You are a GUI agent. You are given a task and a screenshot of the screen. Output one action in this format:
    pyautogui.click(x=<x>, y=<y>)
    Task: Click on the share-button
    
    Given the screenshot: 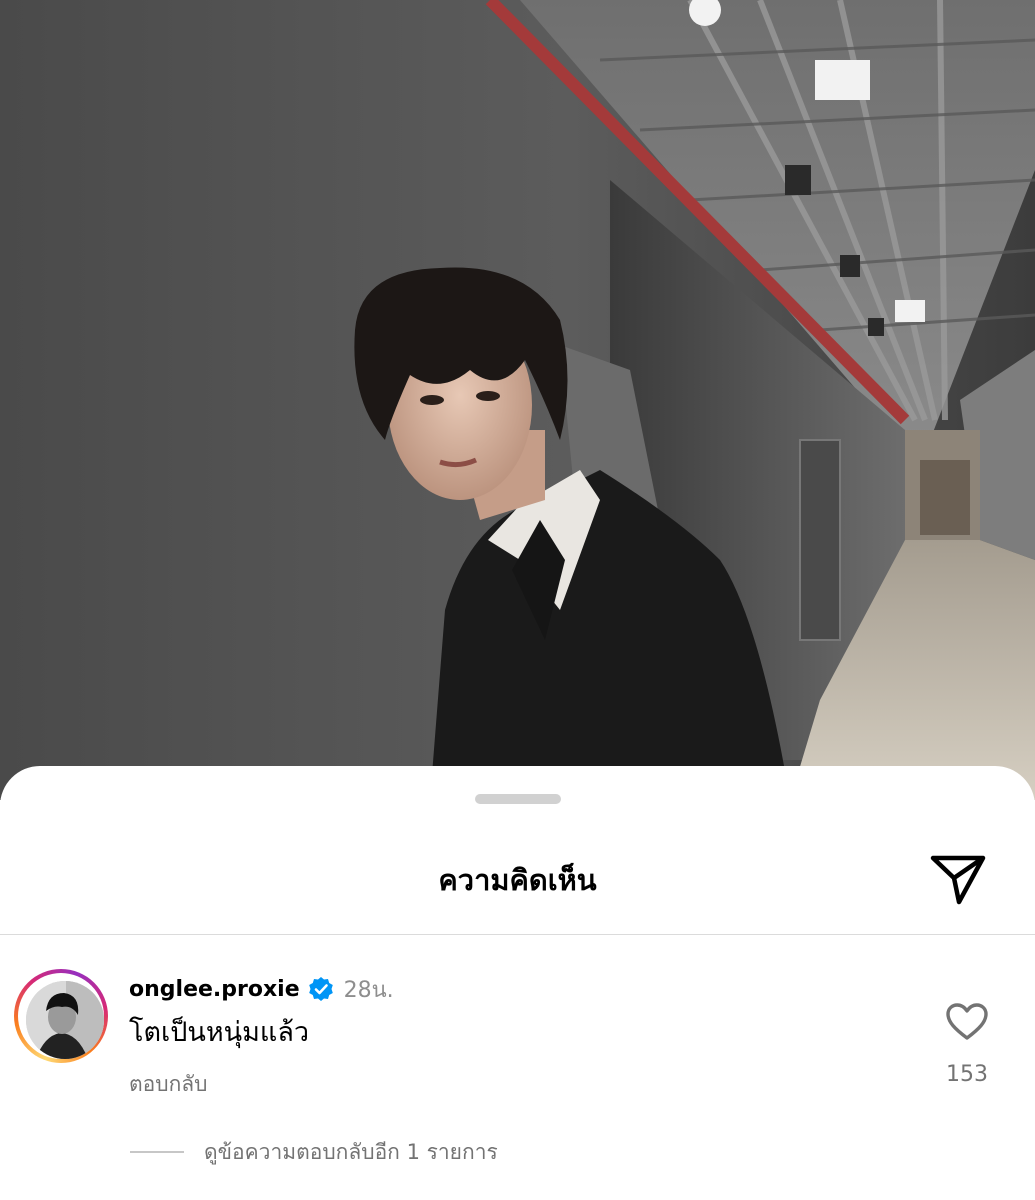 What is the action you would take?
    pyautogui.click(x=958, y=880)
    